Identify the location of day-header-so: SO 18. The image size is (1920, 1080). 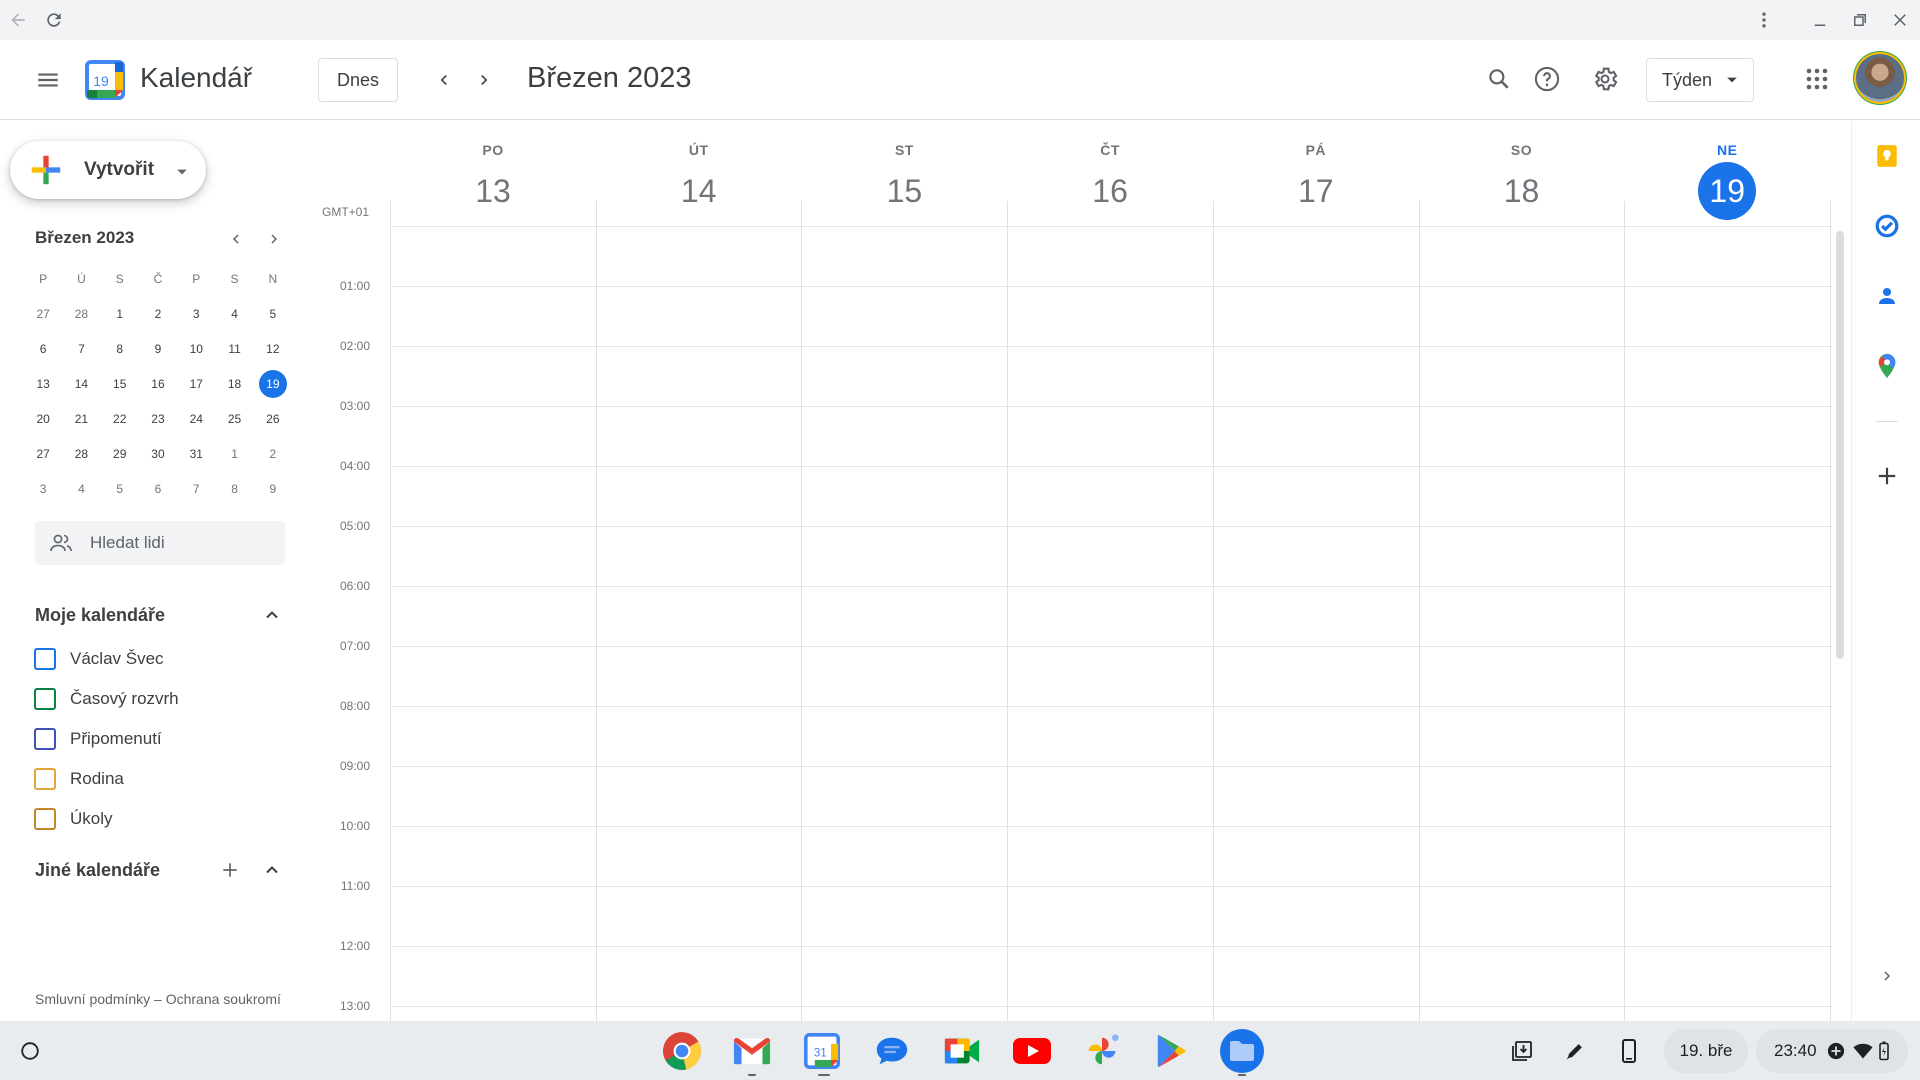
(1522, 170).